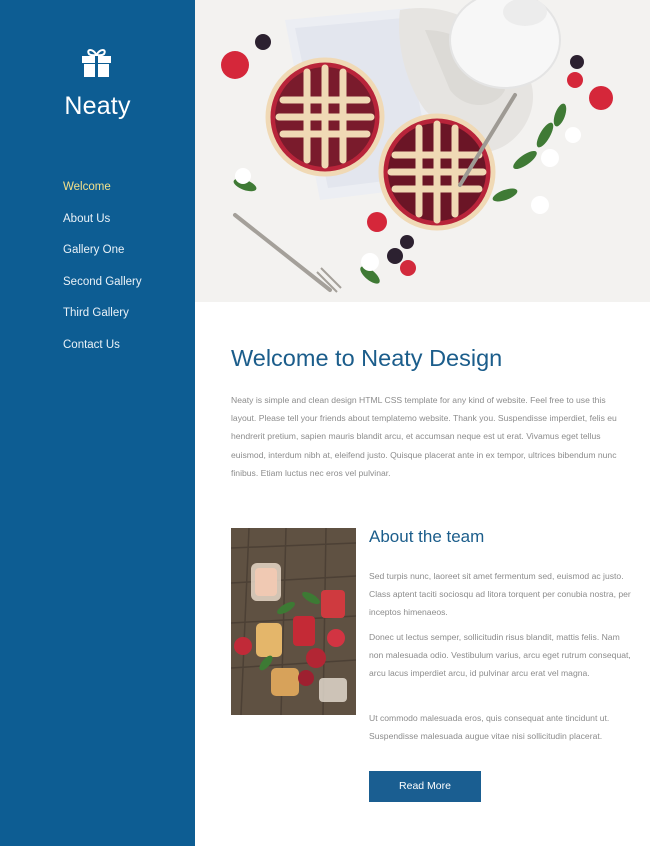 This screenshot has width=650, height=846. Describe the element at coordinates (367, 358) in the screenshot. I see `welcome-title: Welcome to Neaty Design` at that location.